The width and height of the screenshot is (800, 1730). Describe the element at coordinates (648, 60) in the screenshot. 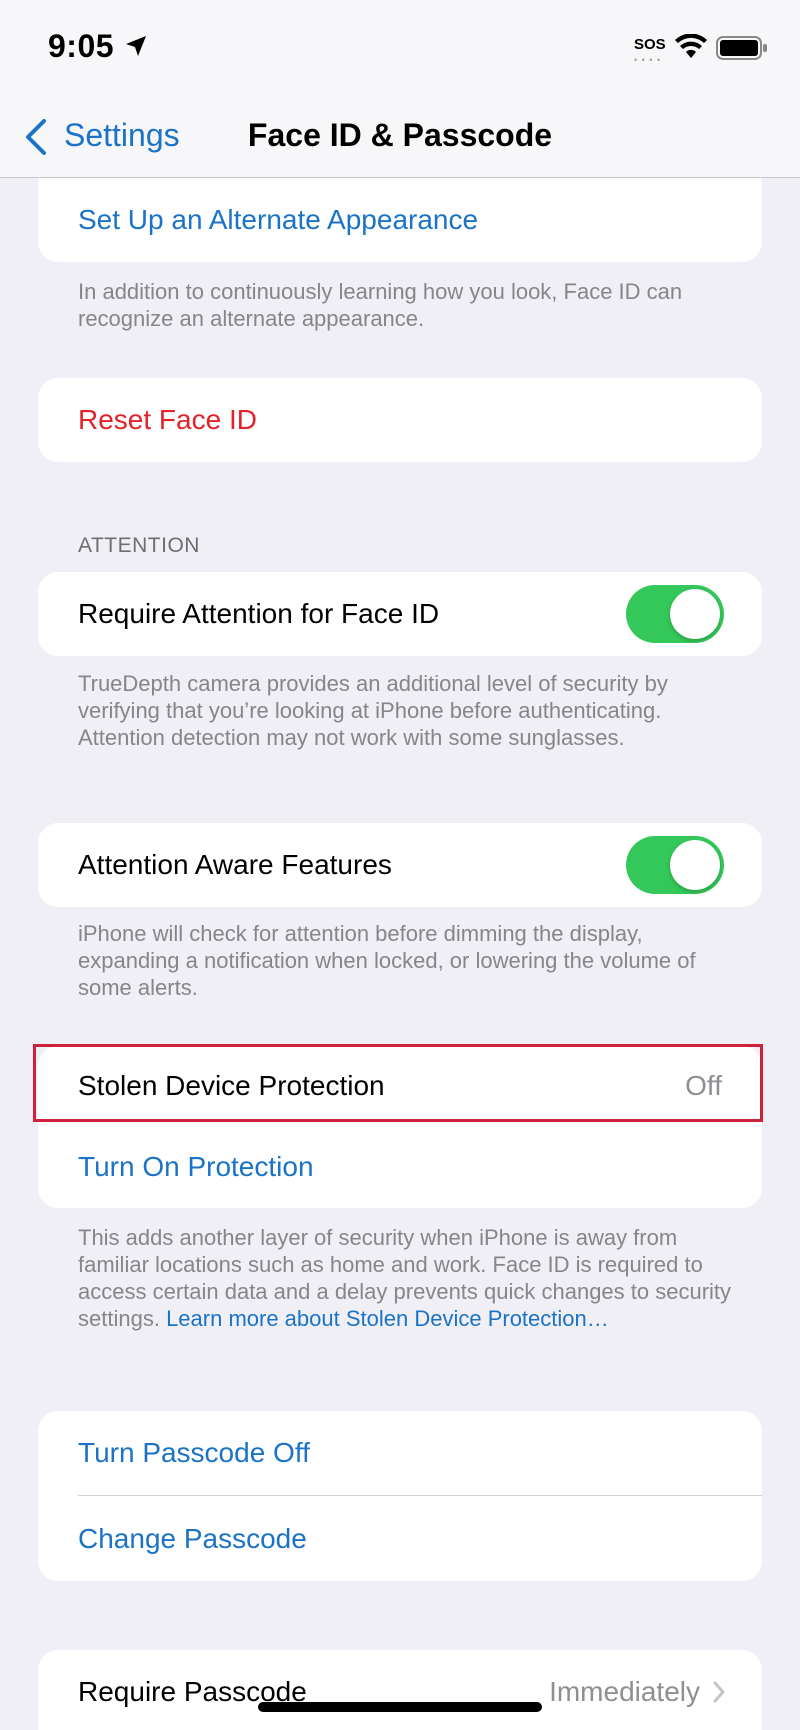

I see `sos-signal-dots: • • • •` at that location.